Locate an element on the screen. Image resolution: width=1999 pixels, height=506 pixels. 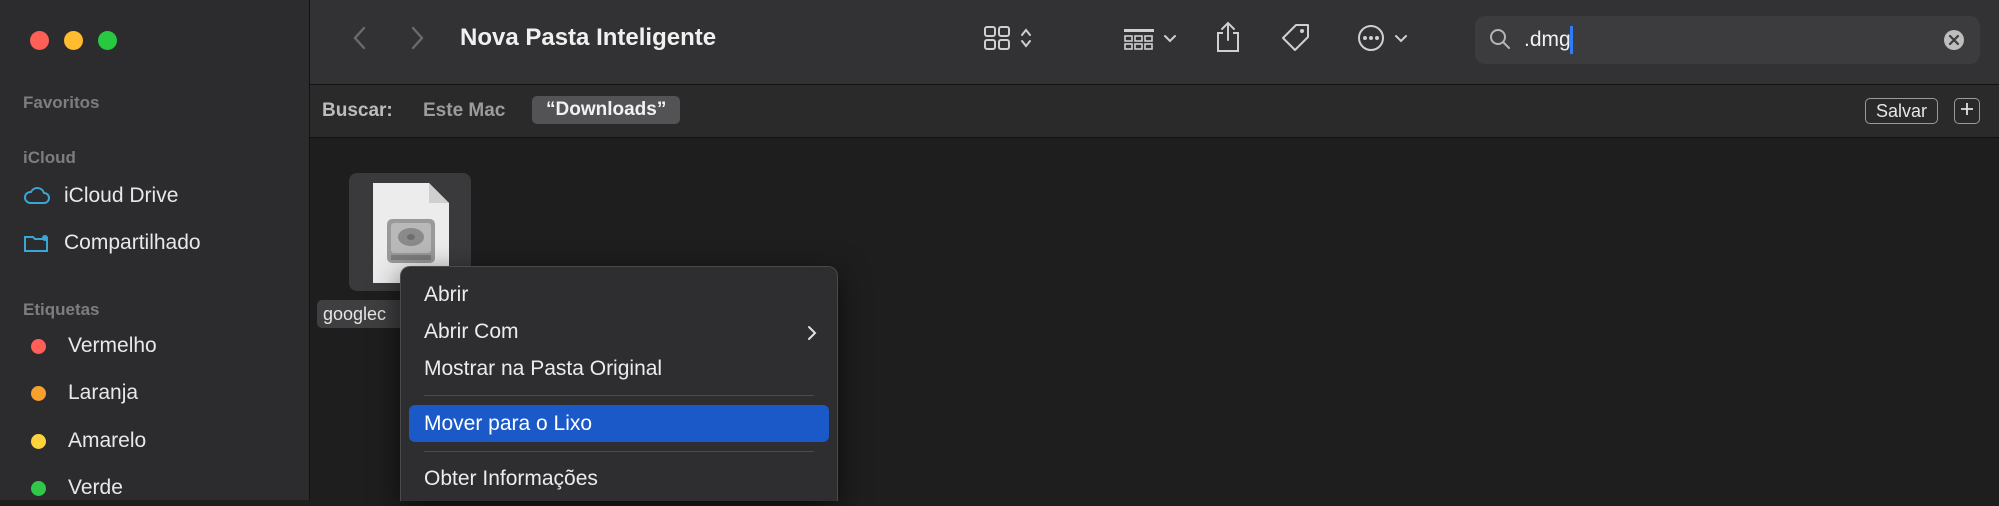
up-down-chevron-icon is located at coordinates (1026, 40).